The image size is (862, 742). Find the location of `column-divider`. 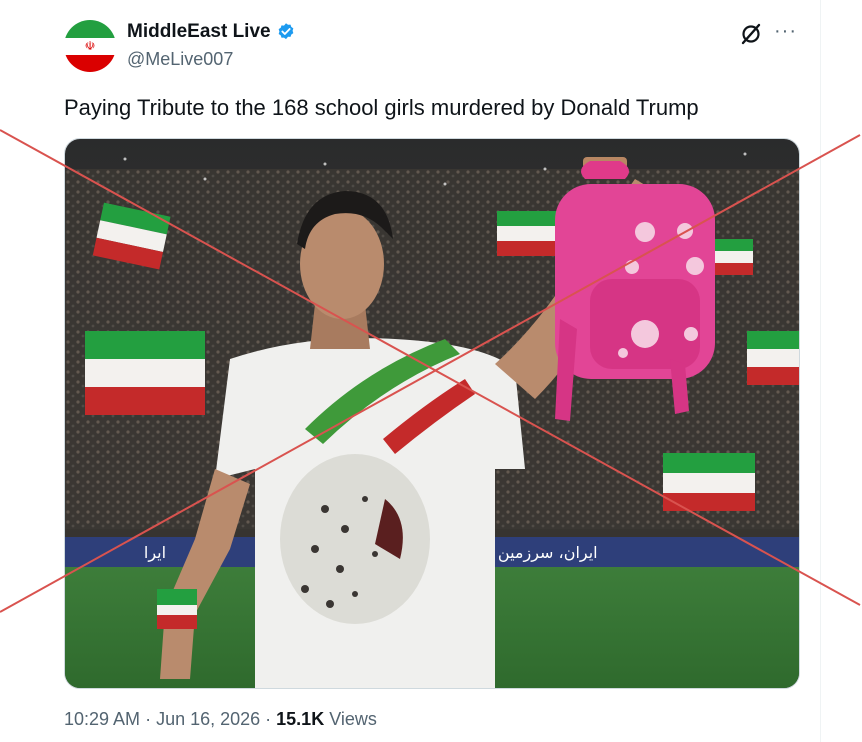

column-divider is located at coordinates (820, 371).